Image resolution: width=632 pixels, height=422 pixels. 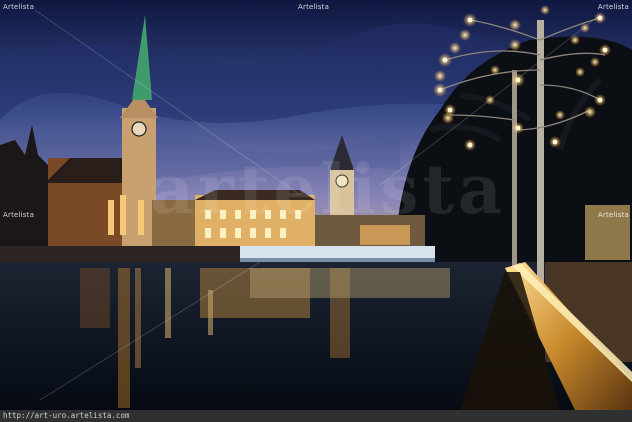 I want to click on bridge, so click(x=335, y=253).